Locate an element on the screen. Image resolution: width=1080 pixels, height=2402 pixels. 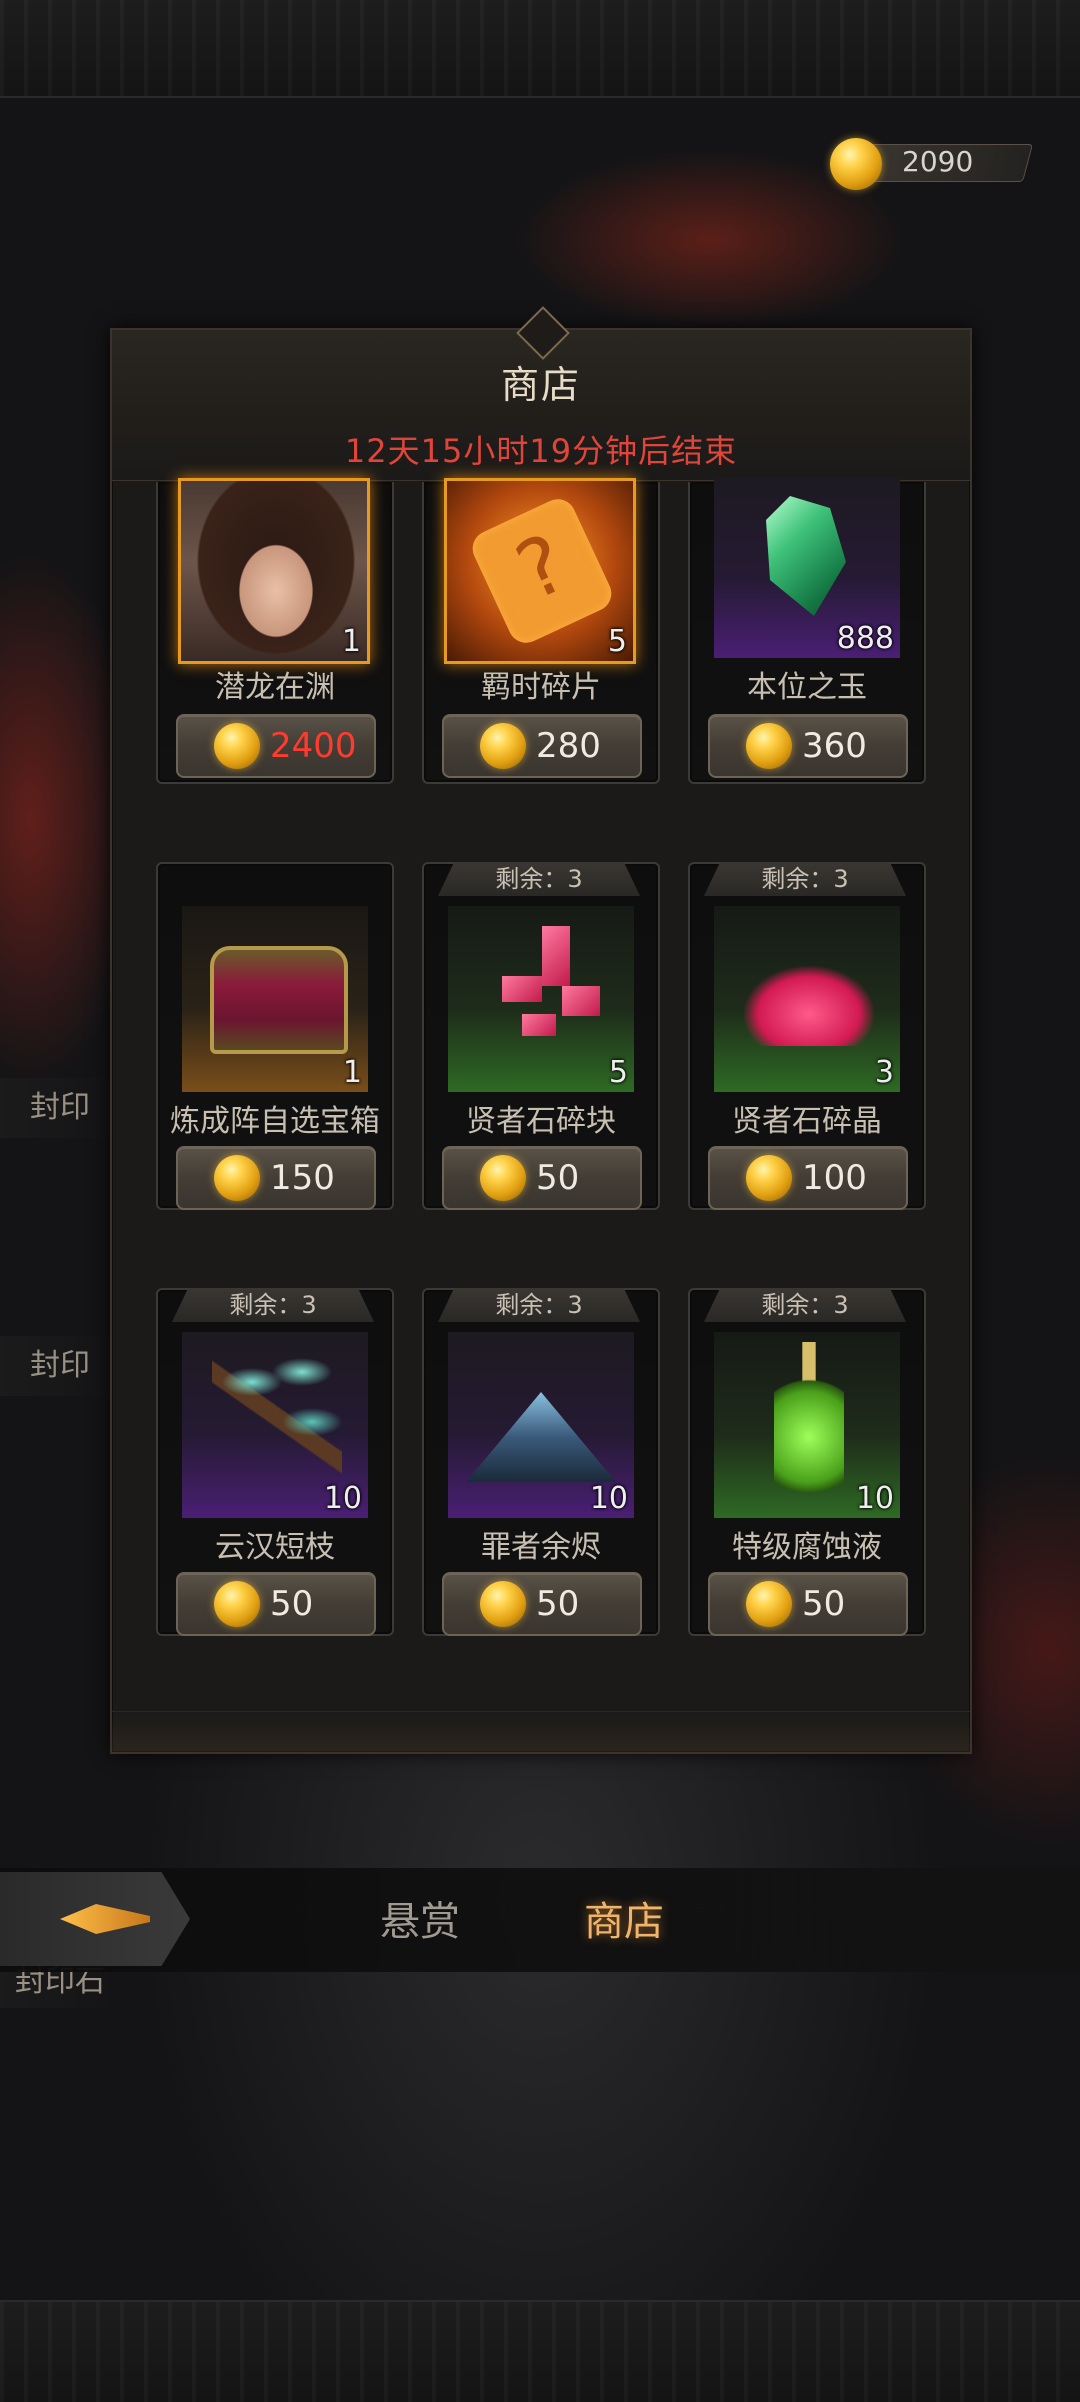
ember-ash-icon: 10 is located at coordinates (541, 1425).